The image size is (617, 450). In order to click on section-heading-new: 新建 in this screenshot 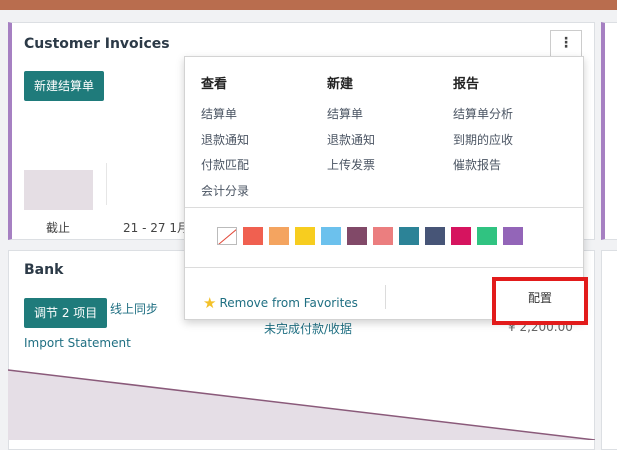, I will do `click(340, 84)`.